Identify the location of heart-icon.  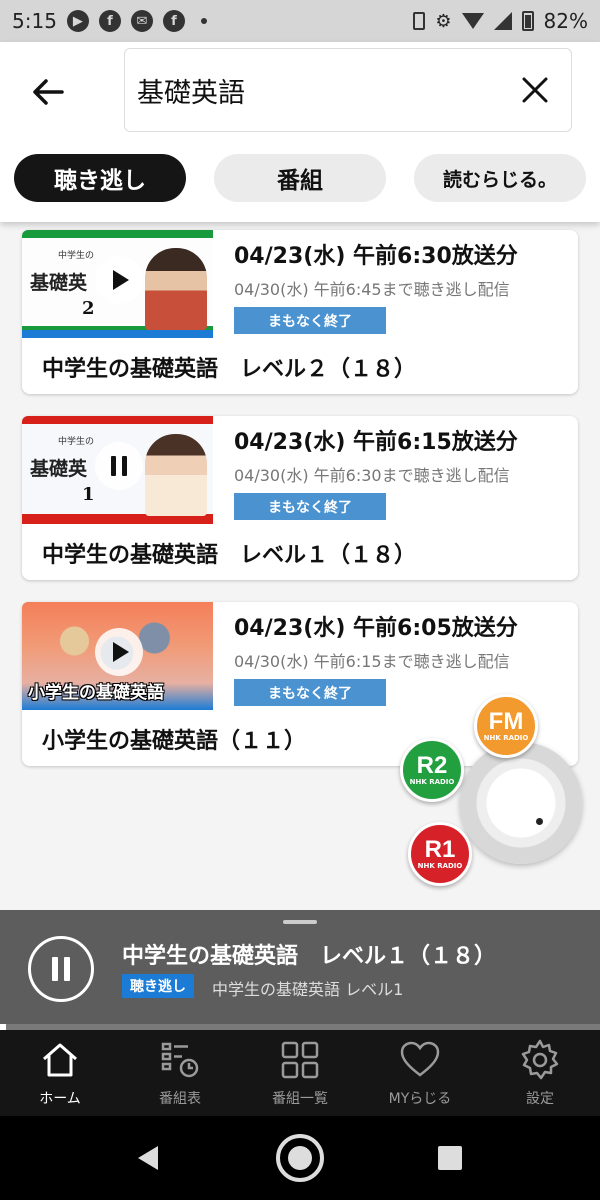
(420, 1059).